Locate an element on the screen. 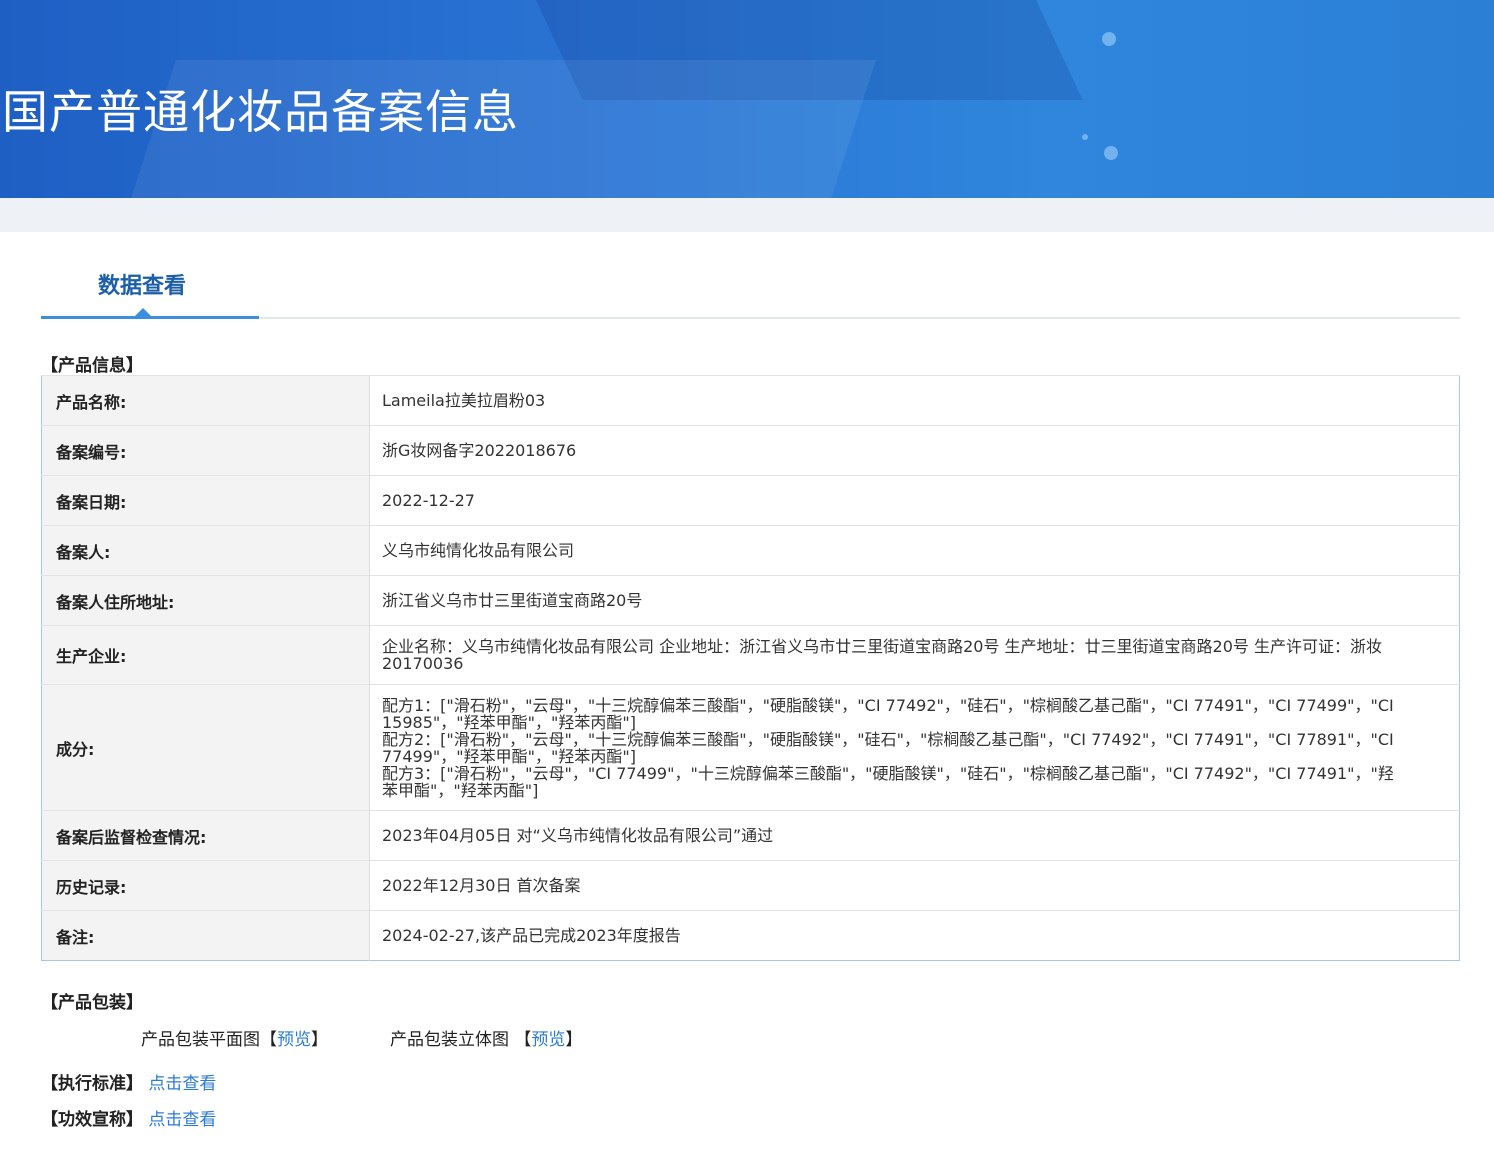 This screenshot has width=1494, height=1167. row-value: 2022-12-27 is located at coordinates (914, 500).